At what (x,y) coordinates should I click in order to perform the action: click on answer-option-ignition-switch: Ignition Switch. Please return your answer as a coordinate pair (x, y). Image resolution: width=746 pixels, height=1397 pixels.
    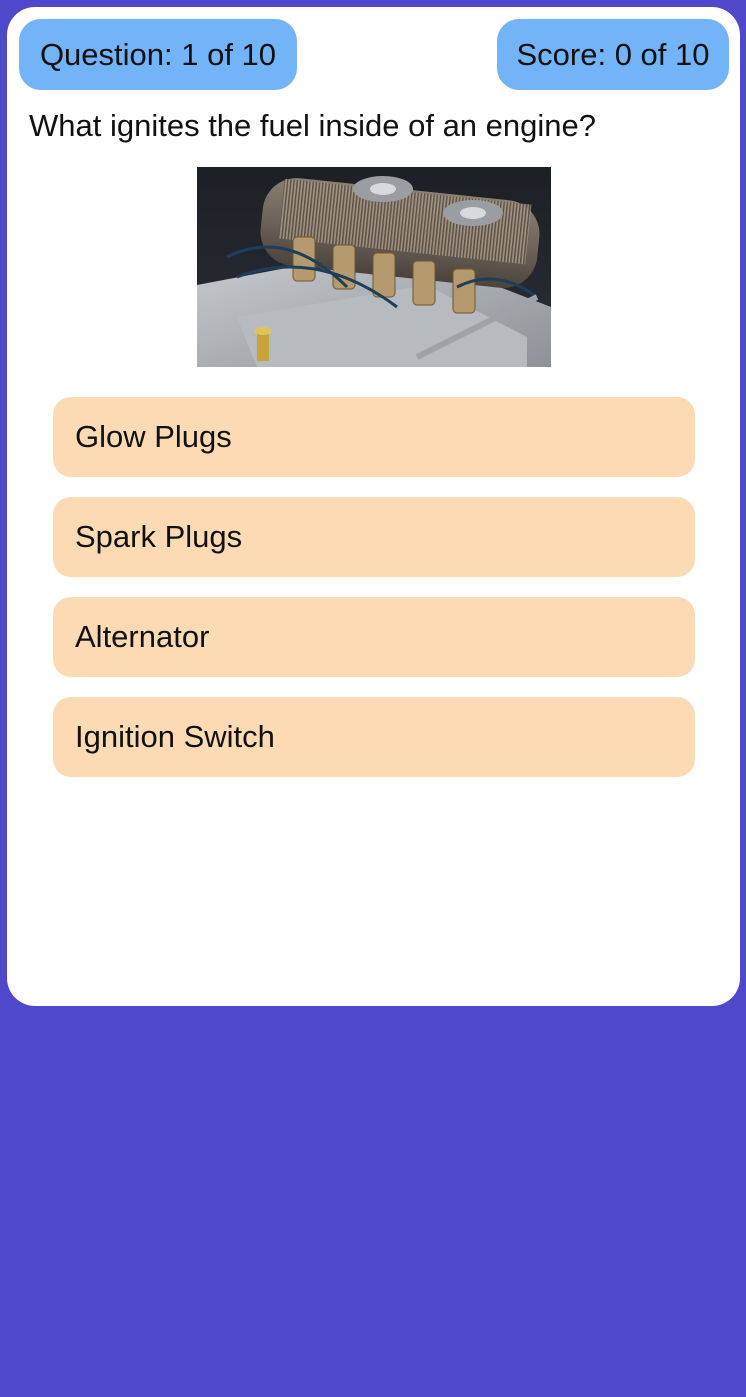
    Looking at the image, I should click on (374, 737).